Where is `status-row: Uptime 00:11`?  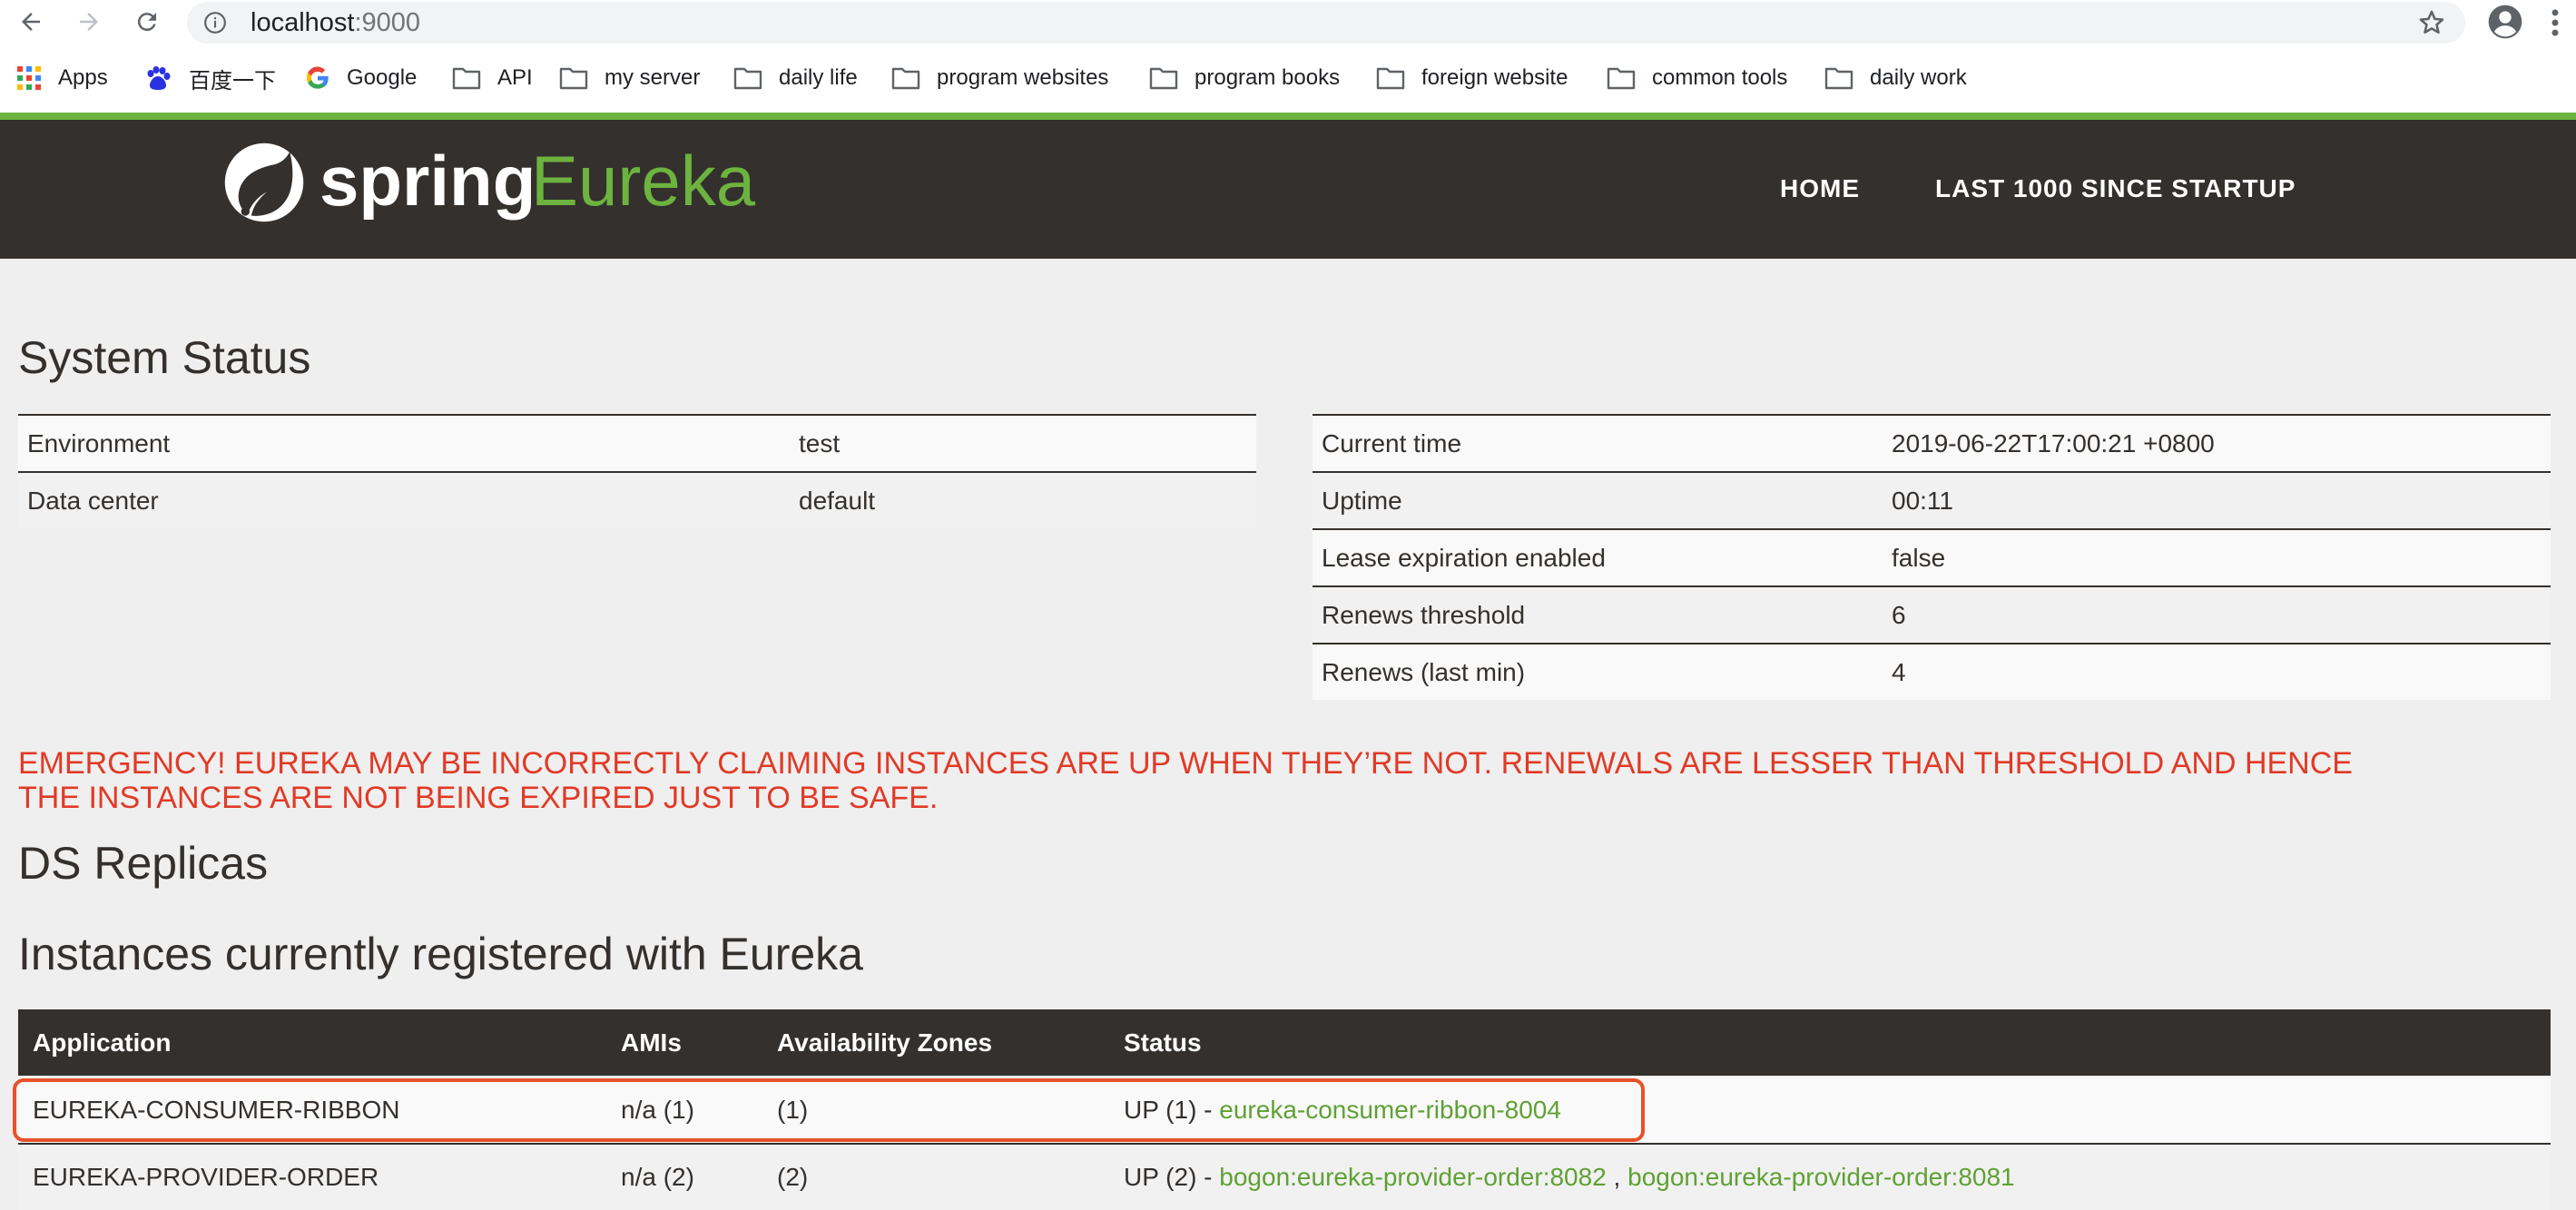
status-row: Uptime 00:11 is located at coordinates (1932, 501).